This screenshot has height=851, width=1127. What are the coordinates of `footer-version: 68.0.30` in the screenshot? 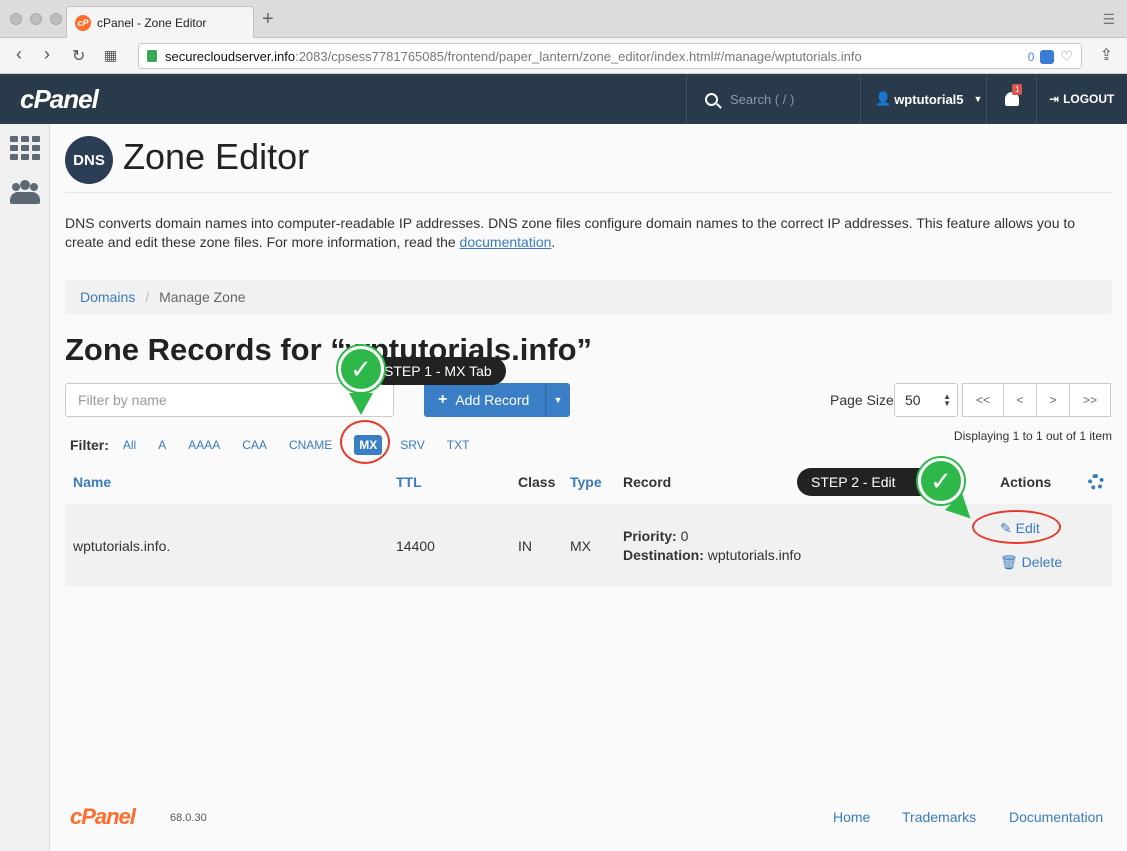 It's located at (188, 818).